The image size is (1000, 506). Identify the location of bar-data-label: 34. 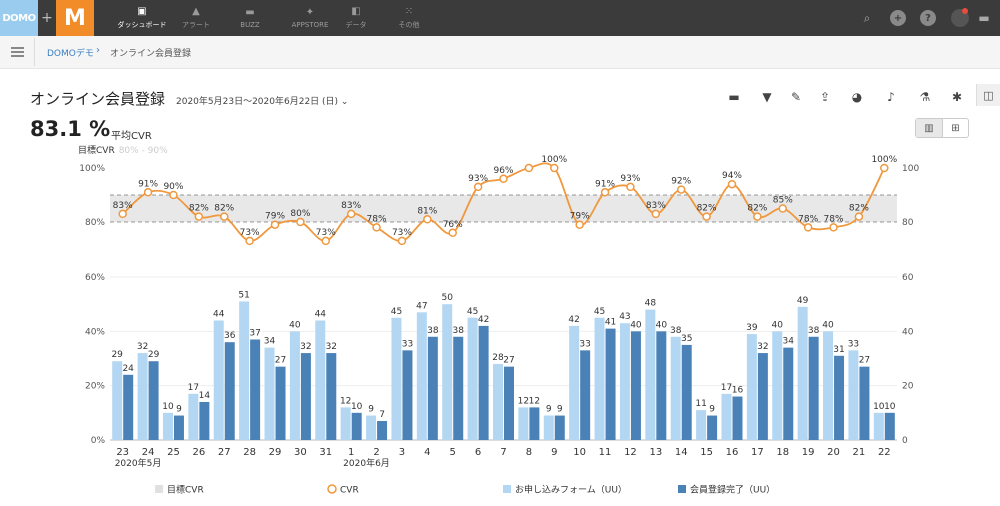
(270, 342).